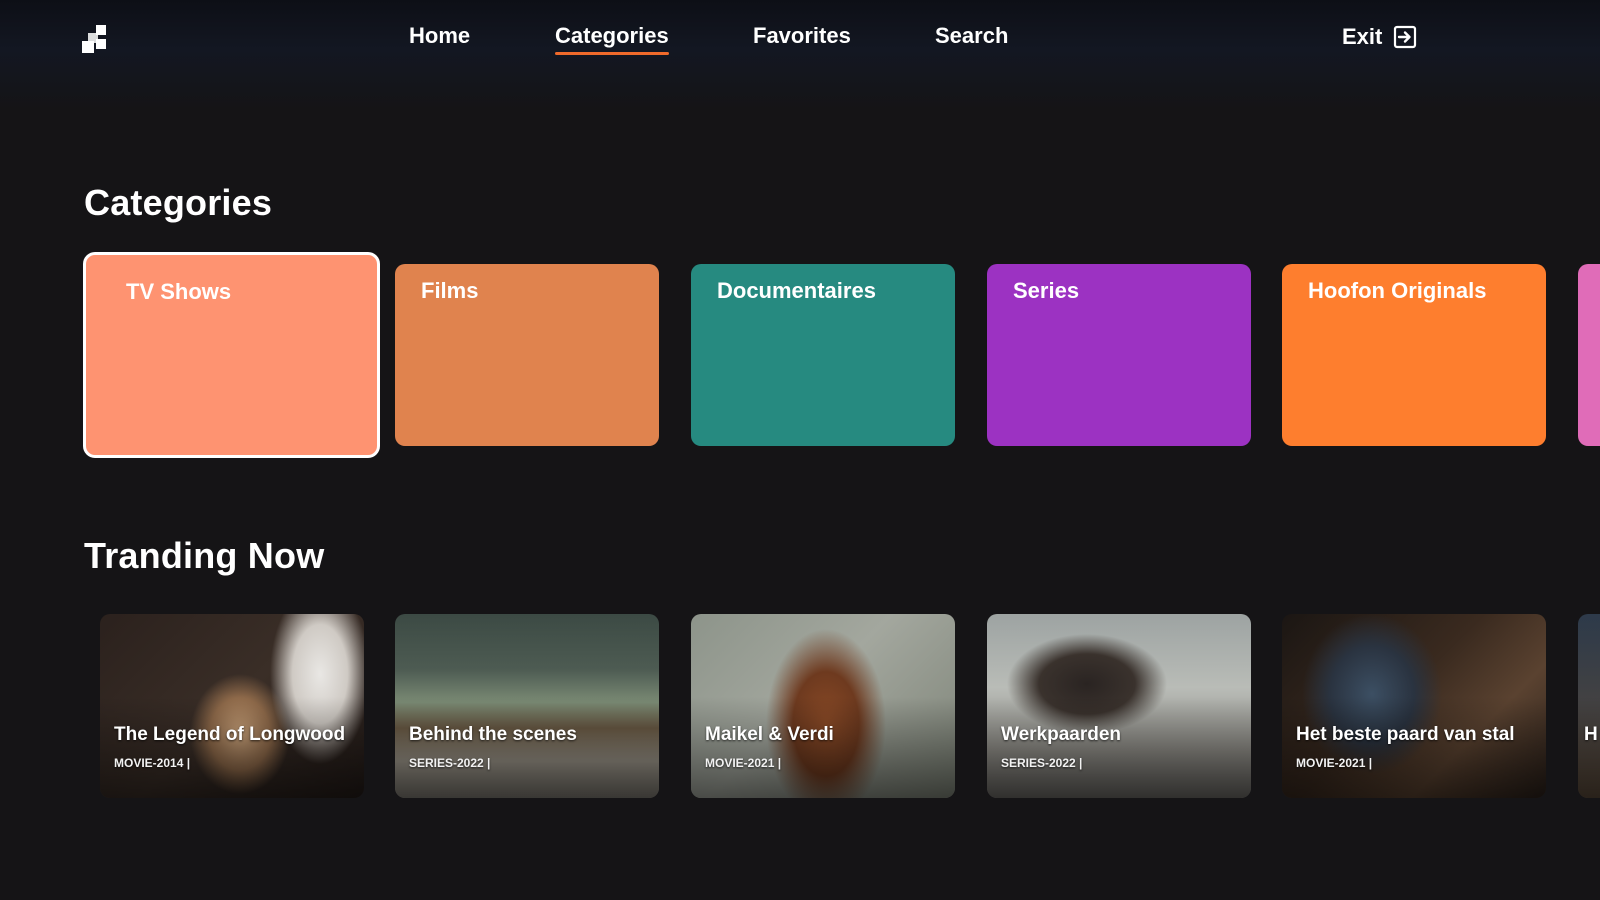  What do you see at coordinates (1591, 734) in the screenshot?
I see `trending-title: H` at bounding box center [1591, 734].